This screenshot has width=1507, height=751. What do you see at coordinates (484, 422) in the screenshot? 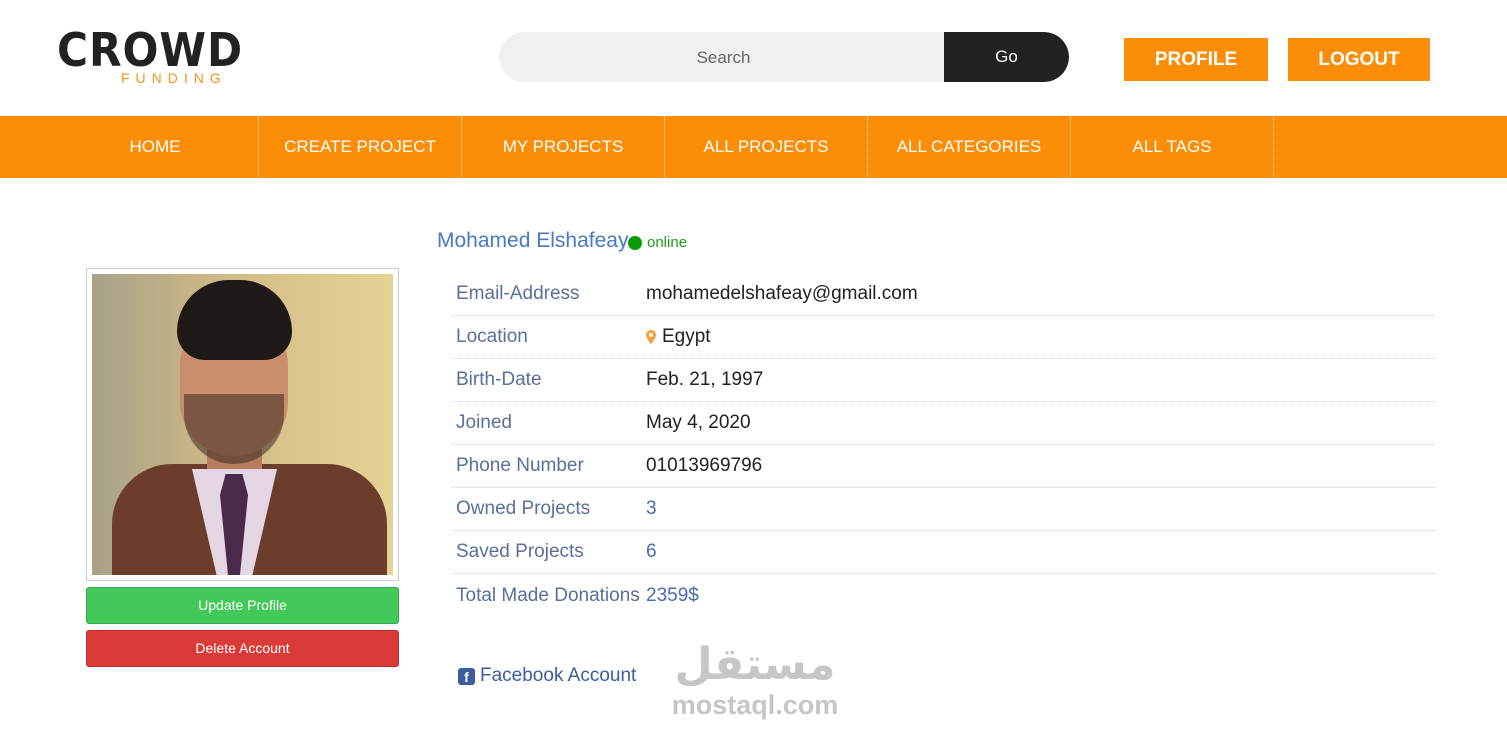
I see `info-label: Joined` at bounding box center [484, 422].